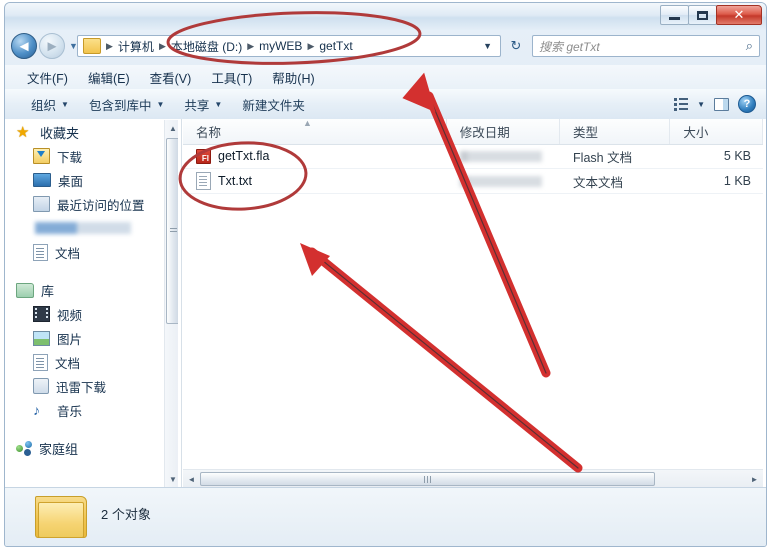 Image resolution: width=771 pixels, height=551 pixels. What do you see at coordinates (109, 77) in the screenshot?
I see `menu-item-edit: 编辑(E)` at bounding box center [109, 77].